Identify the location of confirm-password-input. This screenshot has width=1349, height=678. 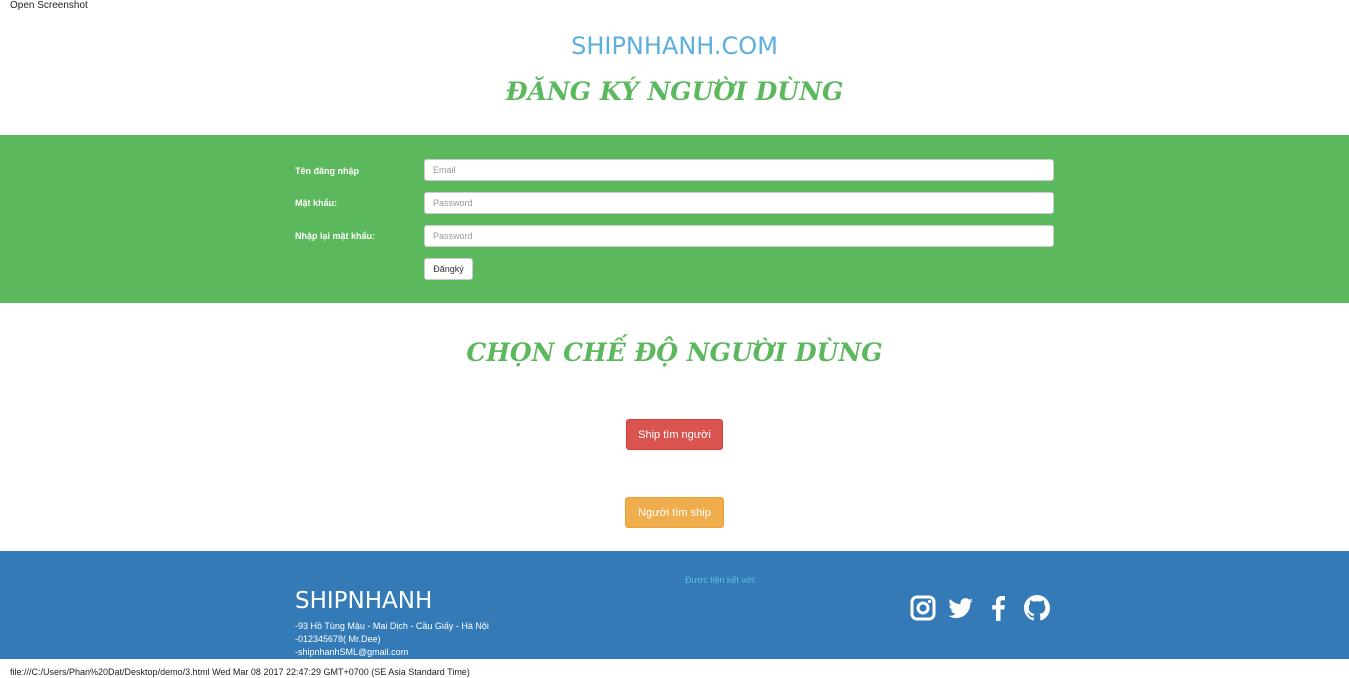
(739, 236).